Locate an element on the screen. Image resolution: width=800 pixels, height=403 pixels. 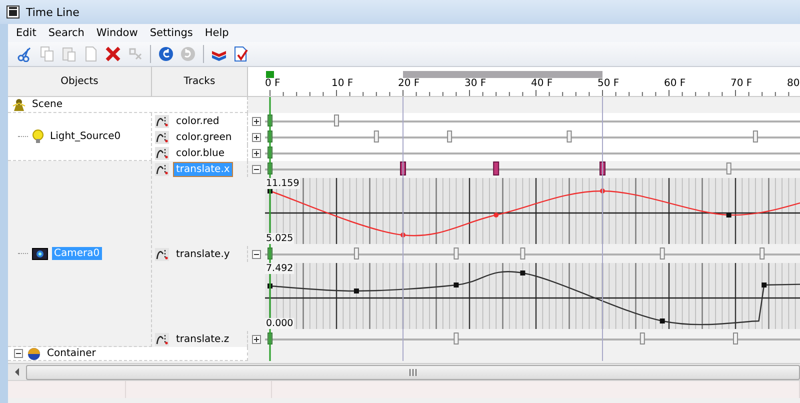
value-label: 7.492 is located at coordinates (279, 268).